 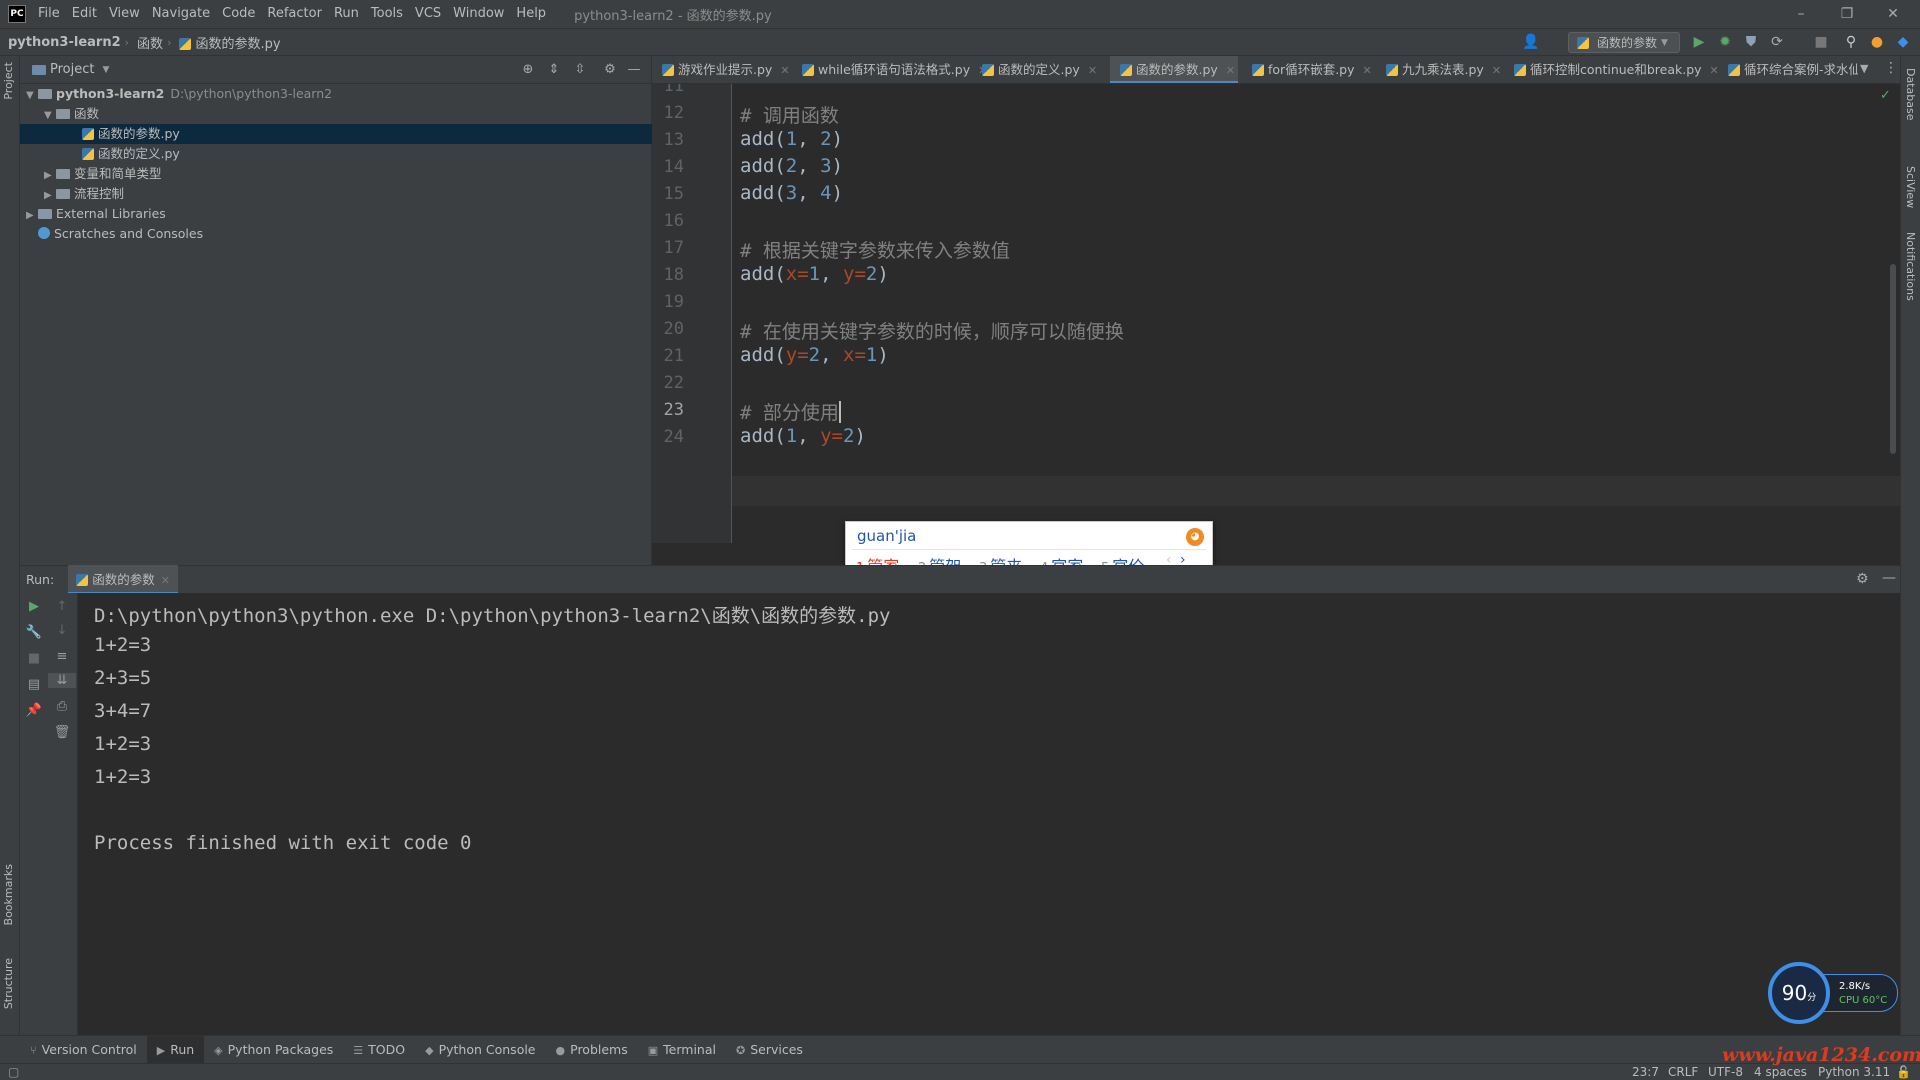 I want to click on menu-tools: Tools, so click(x=387, y=14).